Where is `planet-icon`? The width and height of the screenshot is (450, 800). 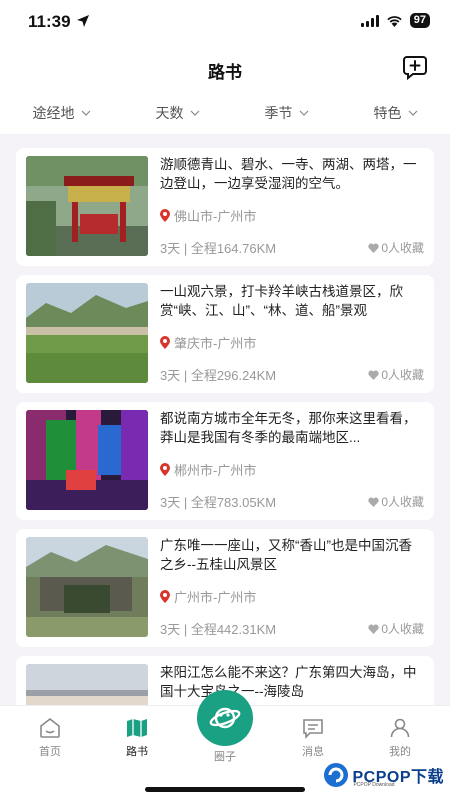
planet-icon is located at coordinates (225, 718).